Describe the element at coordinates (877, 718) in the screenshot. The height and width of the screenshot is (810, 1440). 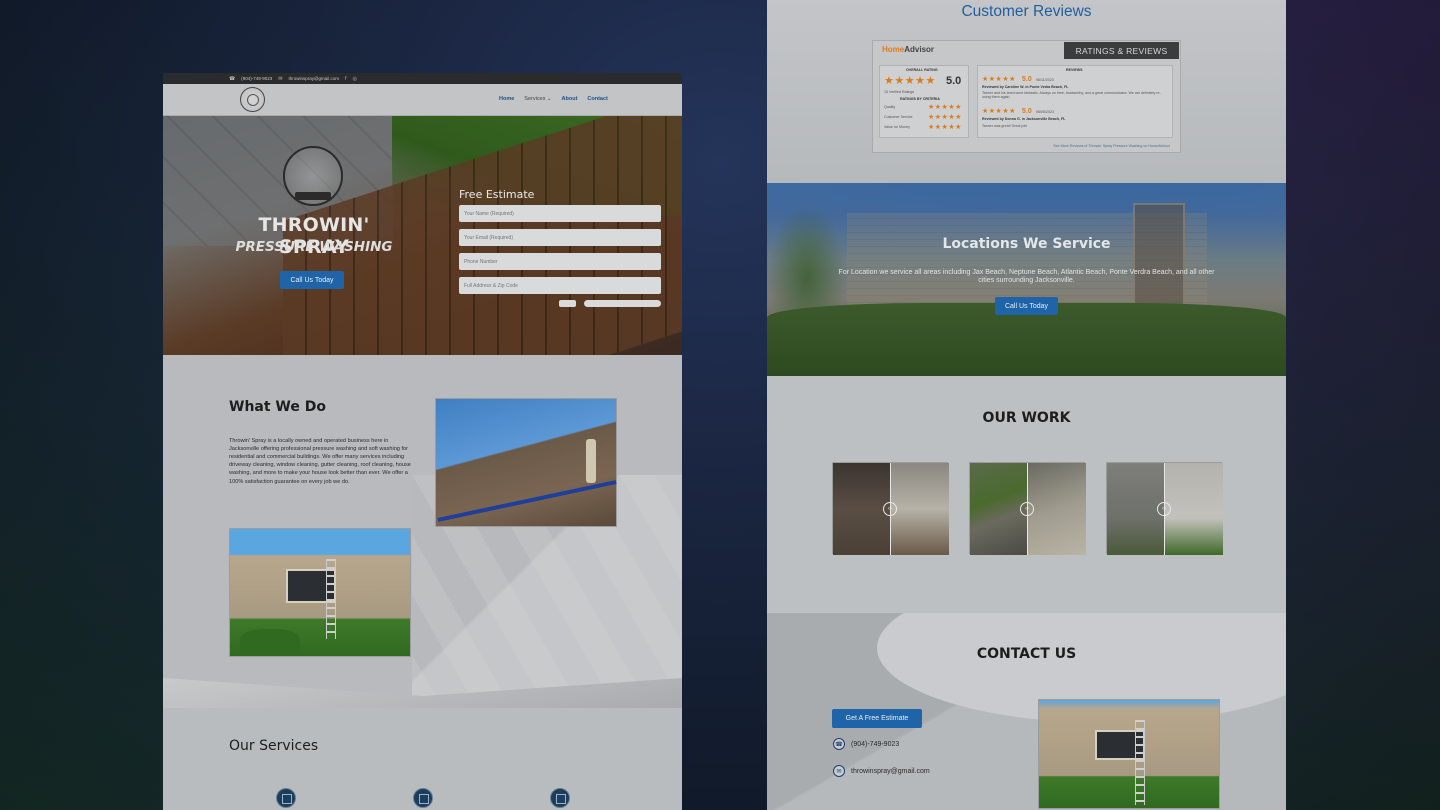
I see `get-free-estimate-button: Get A Free Estimate` at that location.